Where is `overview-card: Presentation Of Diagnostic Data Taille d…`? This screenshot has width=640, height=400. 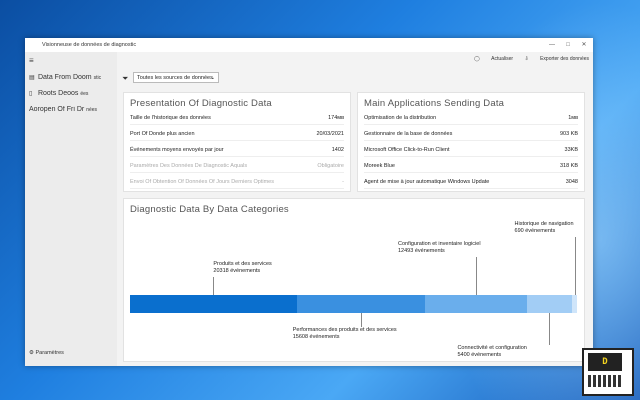 overview-card: Presentation Of Diagnostic Data Taille d… is located at coordinates (237, 142).